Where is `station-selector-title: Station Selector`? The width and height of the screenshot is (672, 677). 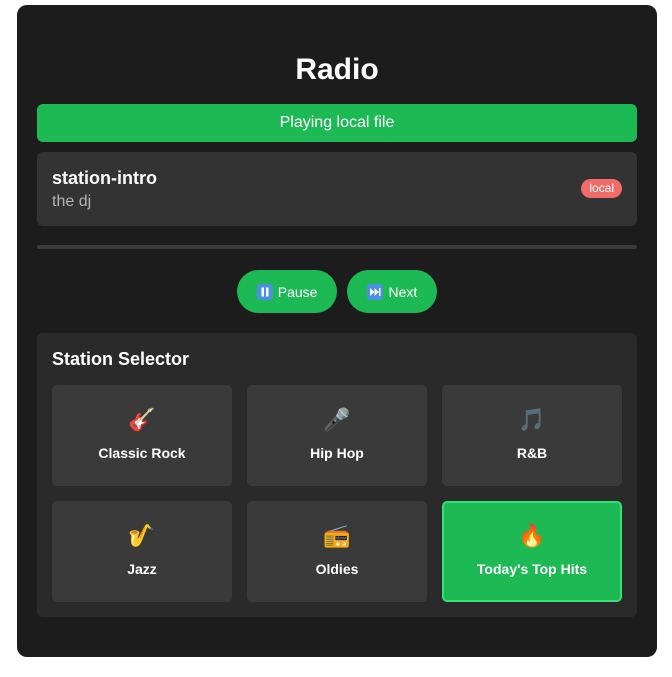 station-selector-title: Station Selector is located at coordinates (121, 359).